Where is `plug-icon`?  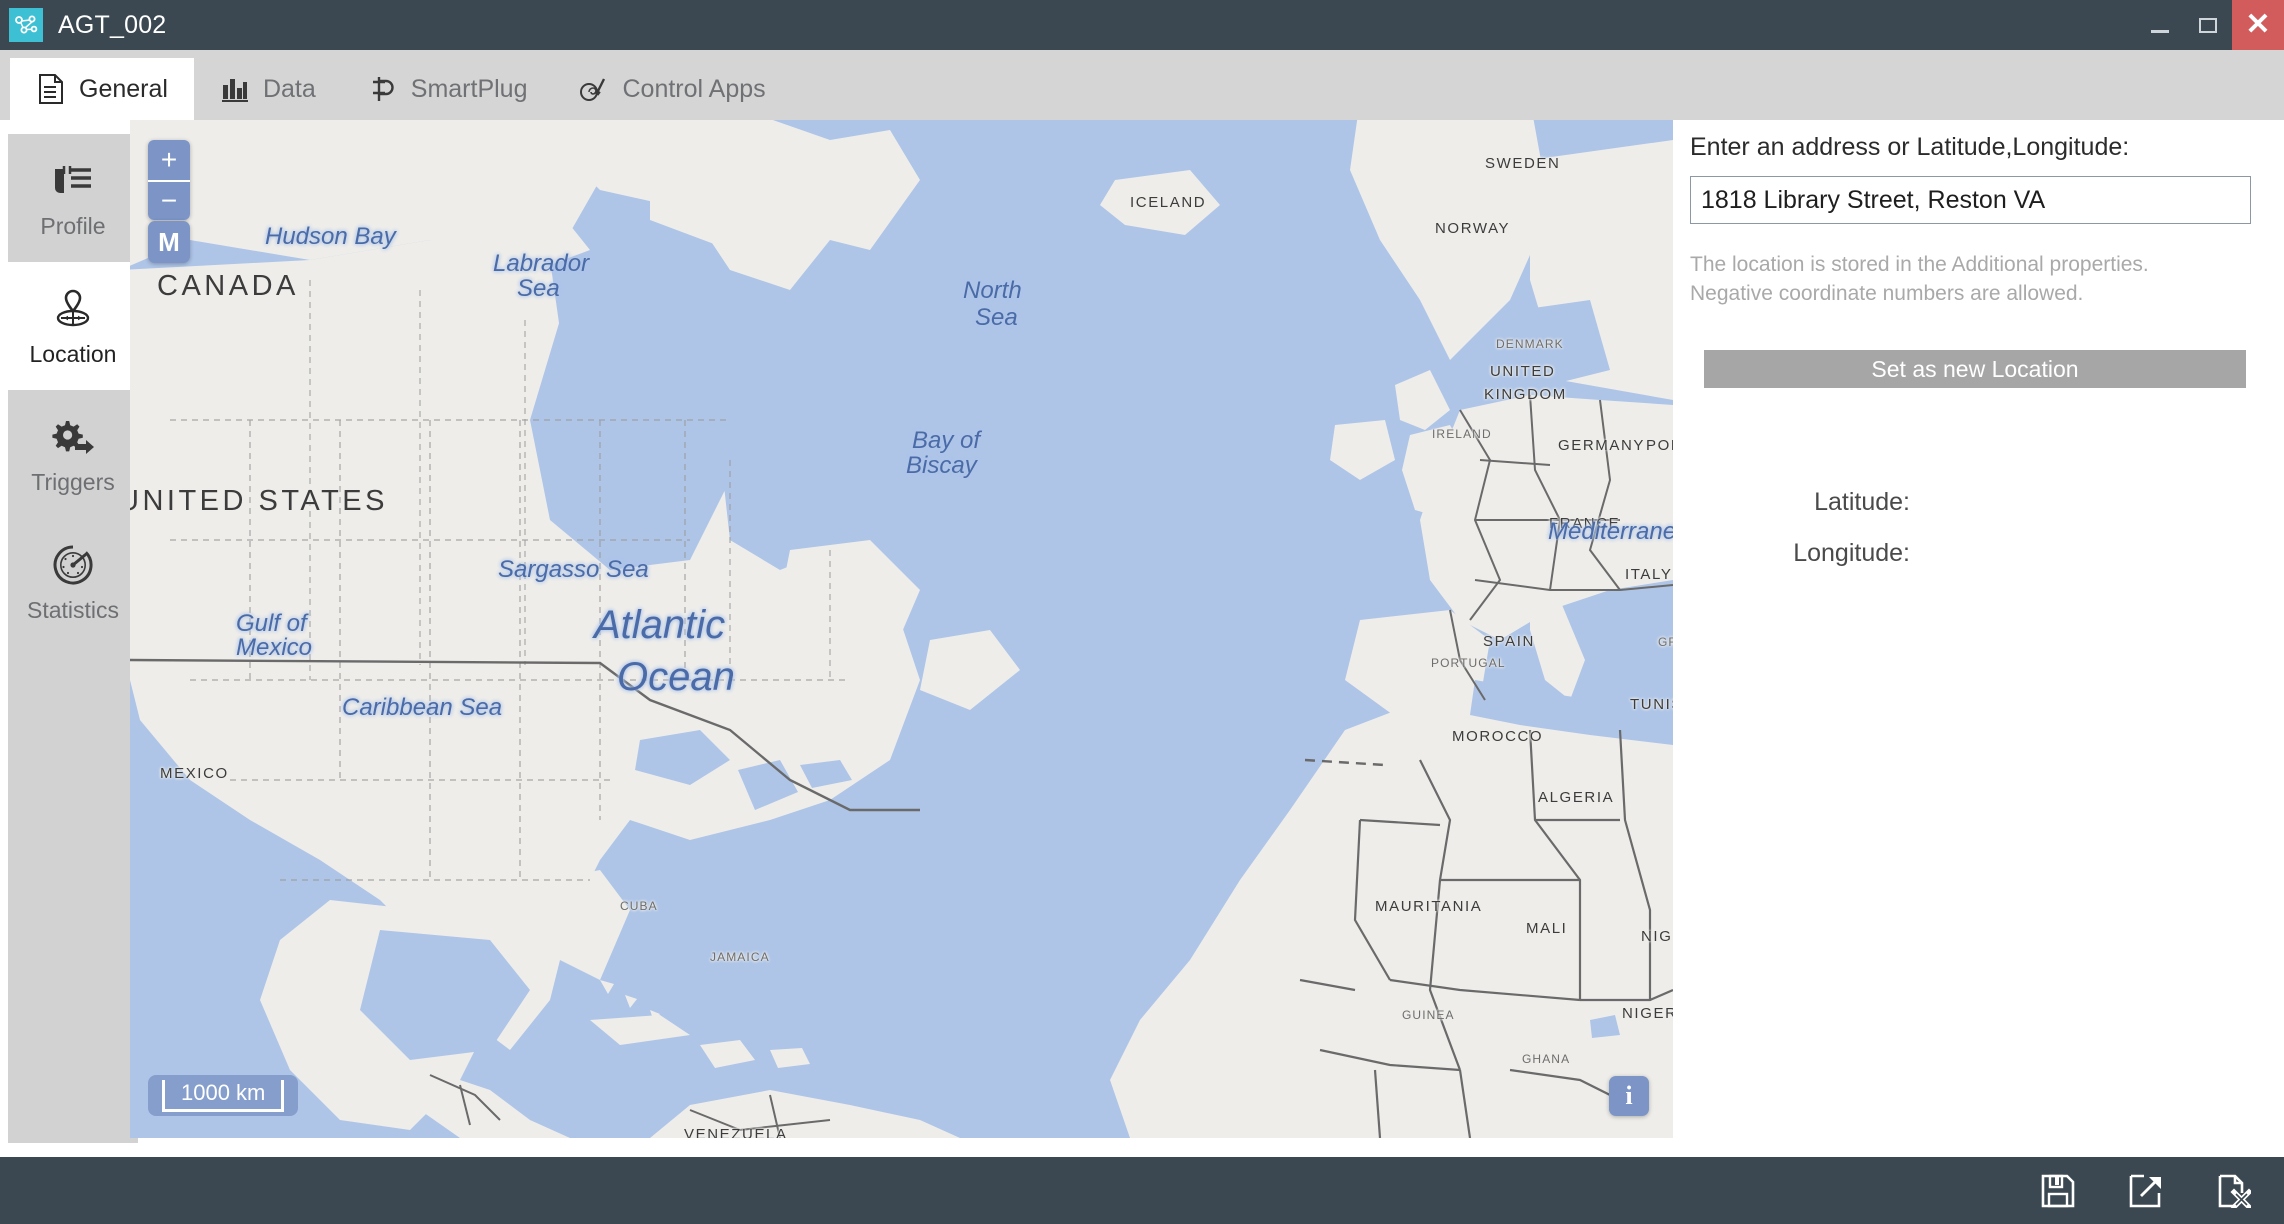 plug-icon is located at coordinates (383, 89).